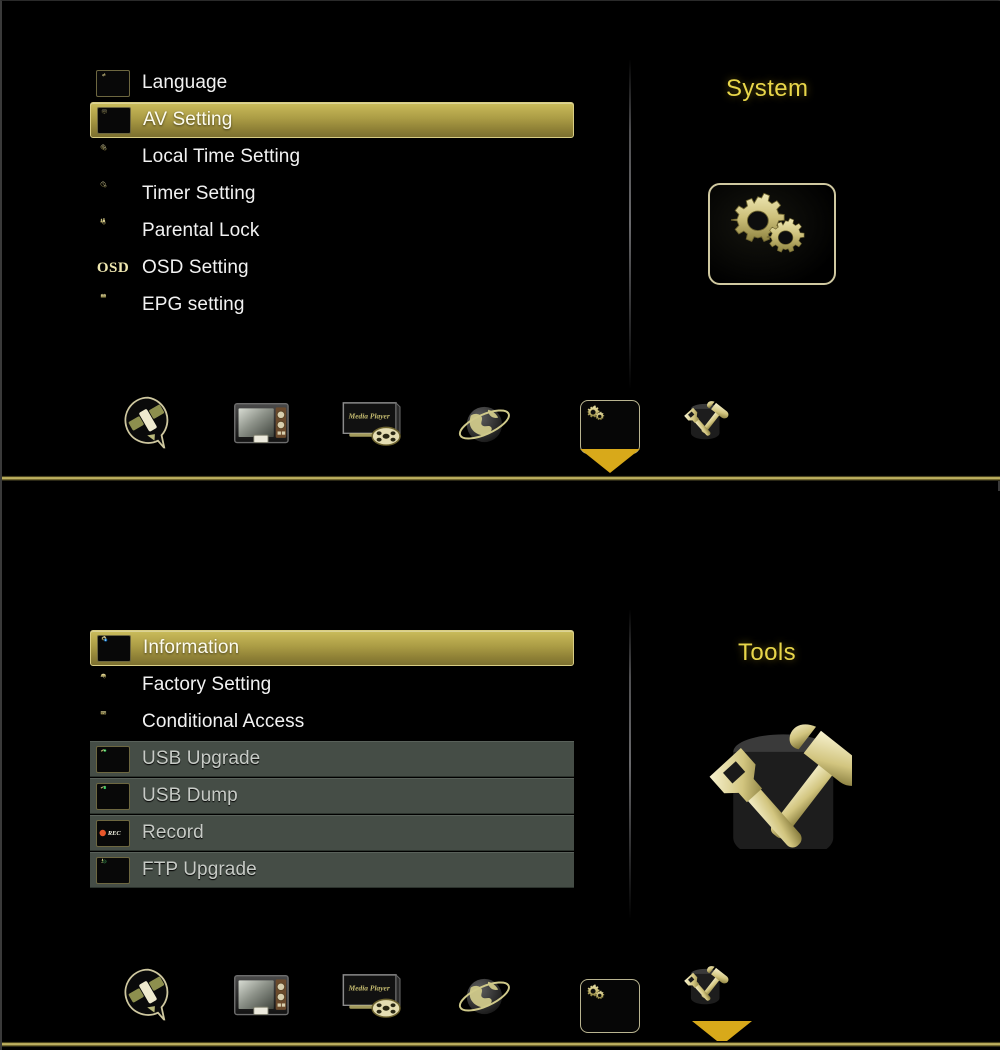  What do you see at coordinates (772, 234) in the screenshot?
I see `system-preview-gears-icon` at bounding box center [772, 234].